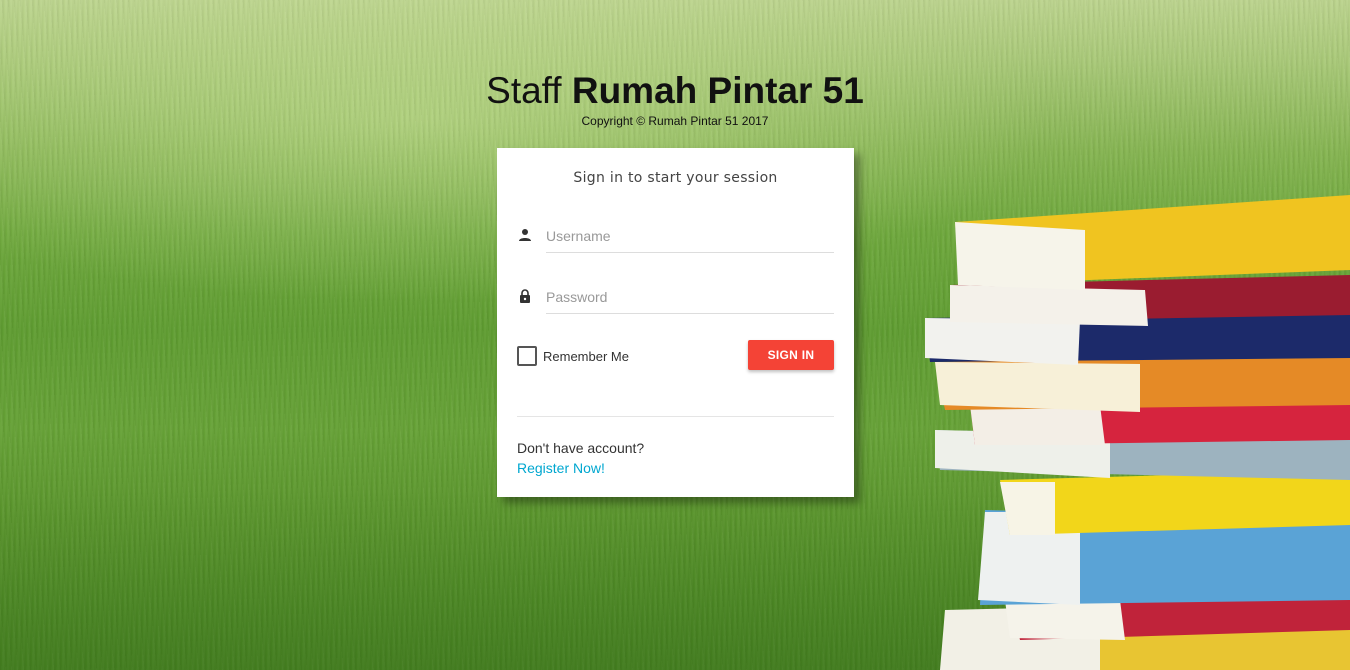 The image size is (1350, 670). I want to click on password-field-group, so click(675, 297).